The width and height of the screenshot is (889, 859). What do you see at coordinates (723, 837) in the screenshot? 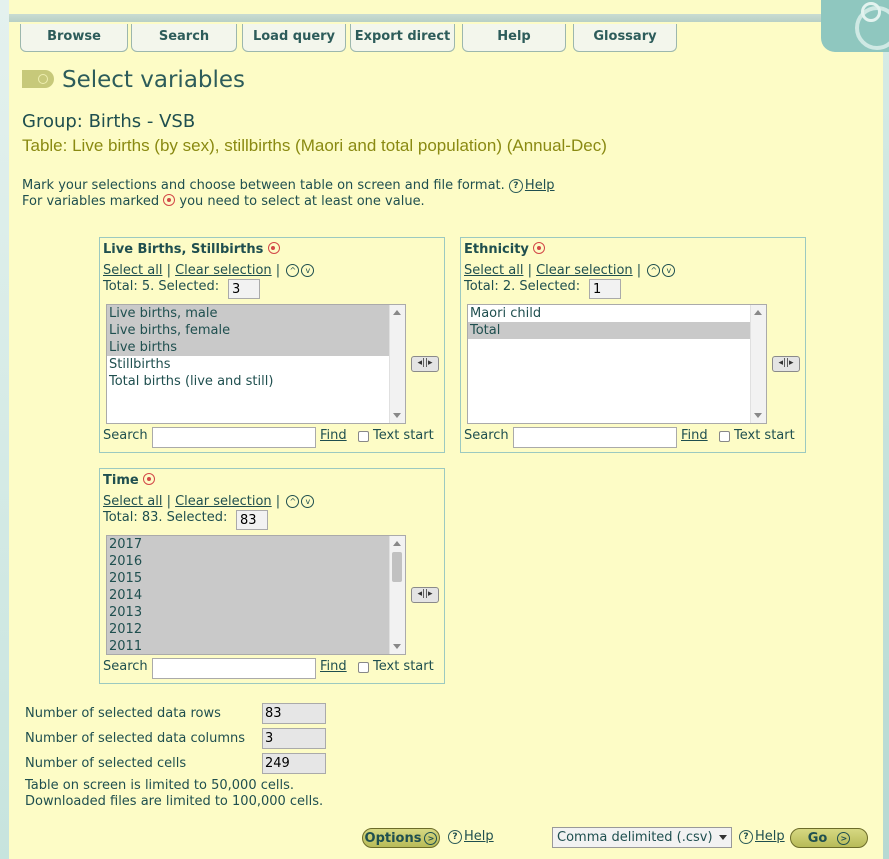
I see `chevron-down-icon` at bounding box center [723, 837].